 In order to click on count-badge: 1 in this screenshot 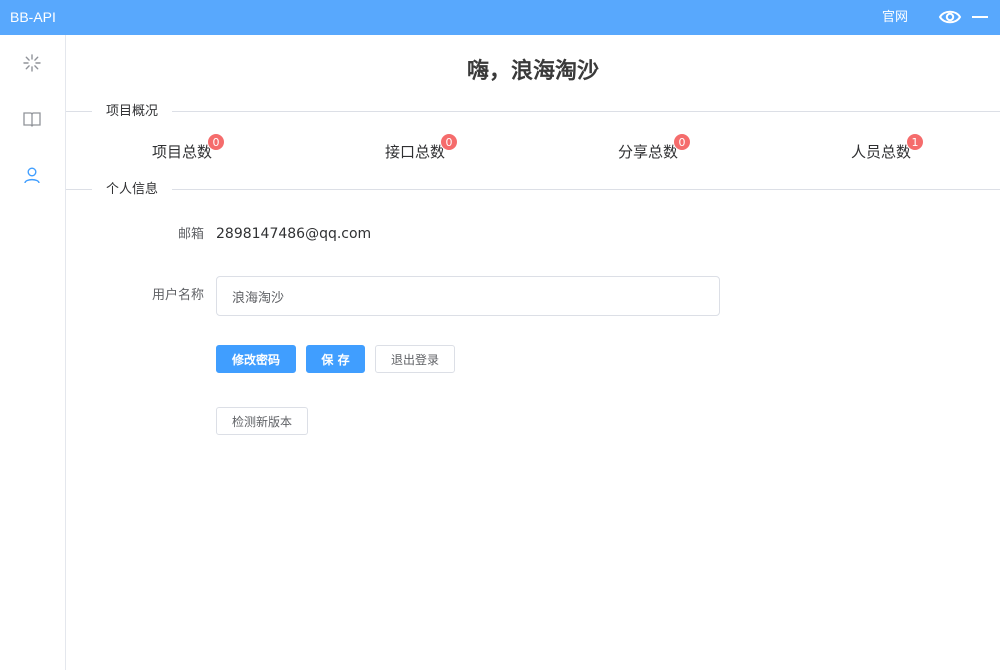, I will do `click(915, 142)`.